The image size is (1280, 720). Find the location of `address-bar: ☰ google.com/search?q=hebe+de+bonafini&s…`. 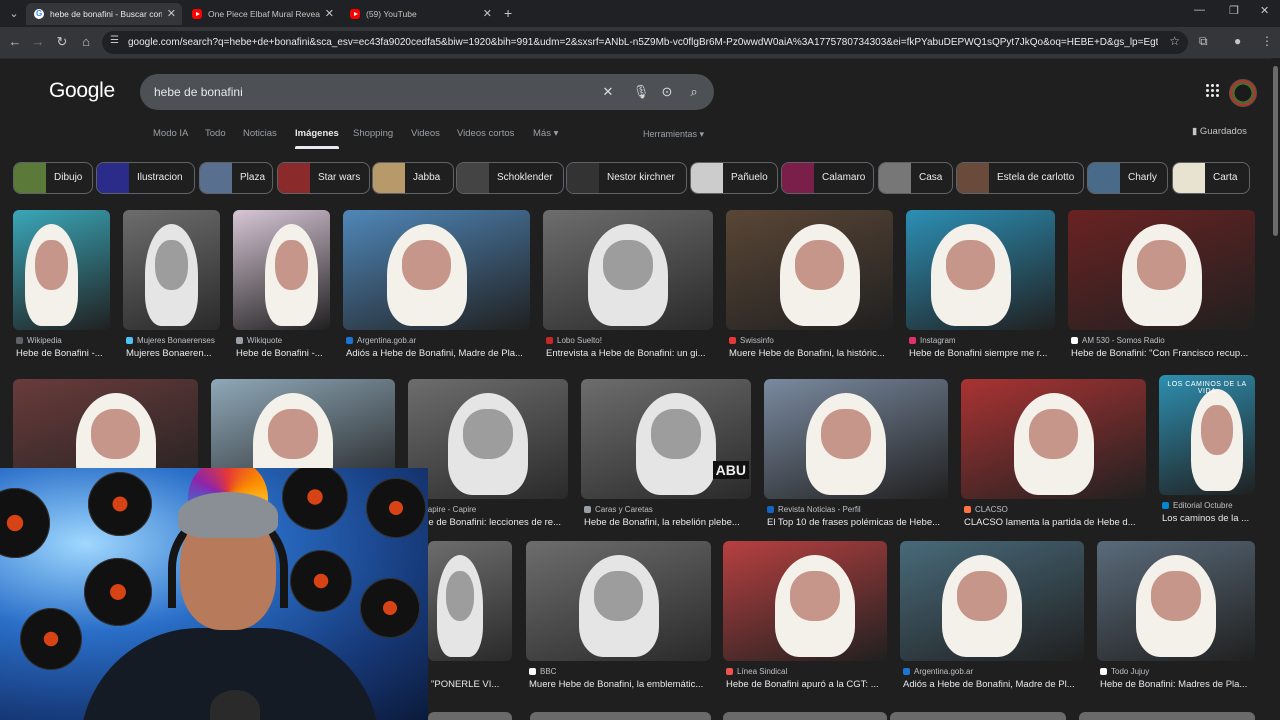

address-bar: ☰ google.com/search?q=hebe+de+bonafini&s… is located at coordinates (645, 42).